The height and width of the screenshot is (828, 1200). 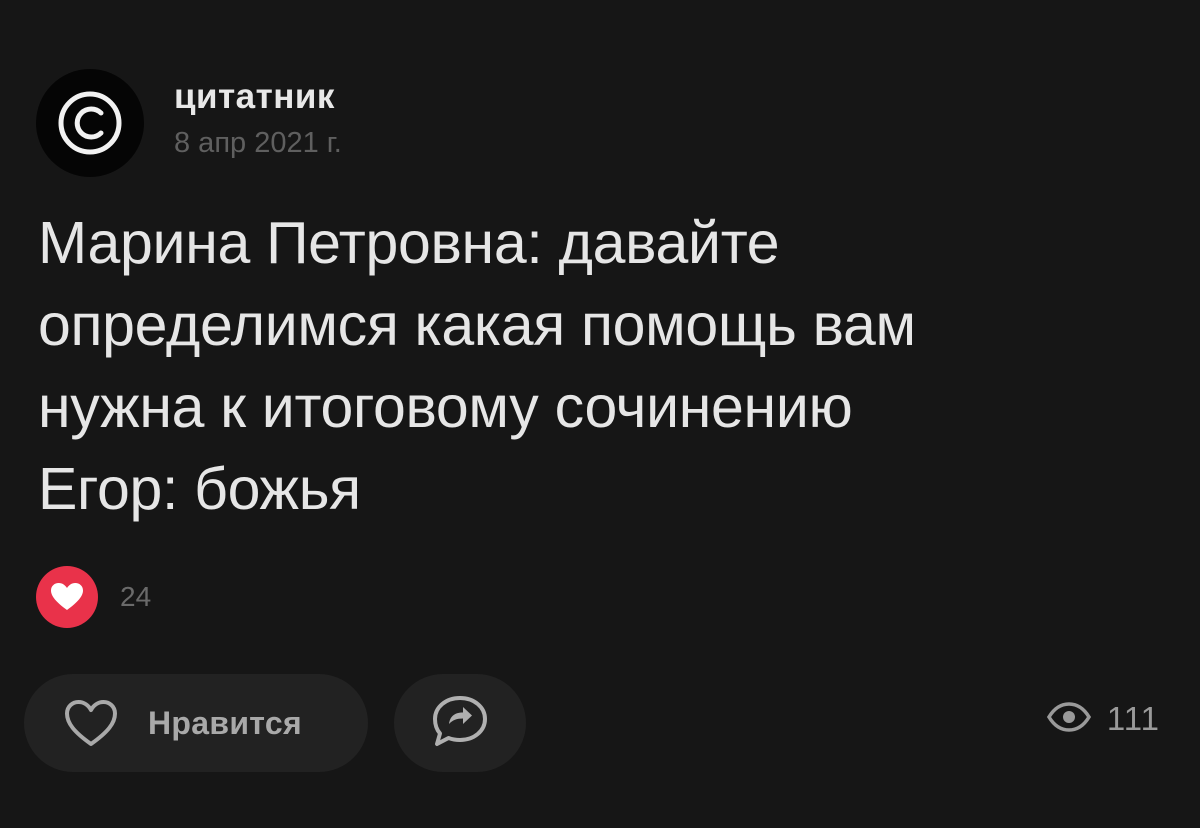 What do you see at coordinates (477, 325) in the screenshot?
I see `post-text-line: определимся какая помощь вам` at bounding box center [477, 325].